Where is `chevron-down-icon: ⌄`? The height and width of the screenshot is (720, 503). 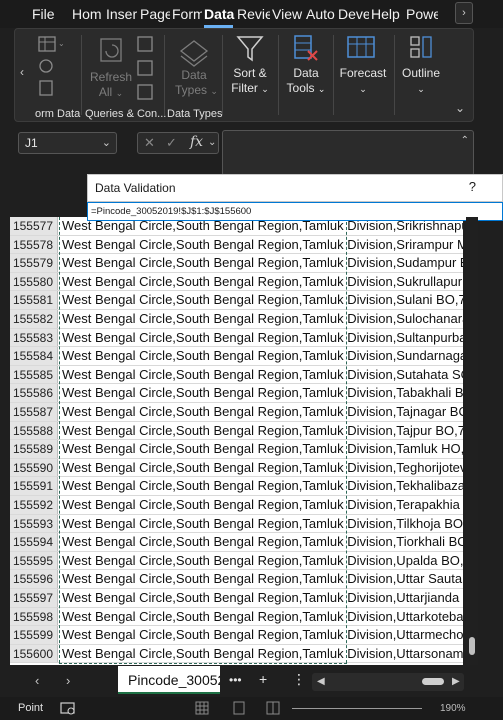
chevron-down-icon: ⌄ is located at coordinates (106, 143).